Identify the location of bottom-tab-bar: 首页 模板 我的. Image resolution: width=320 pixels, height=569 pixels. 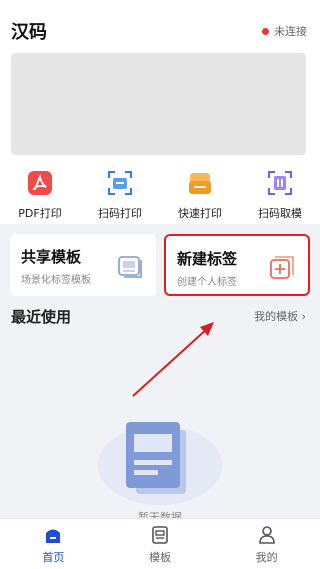
(160, 543).